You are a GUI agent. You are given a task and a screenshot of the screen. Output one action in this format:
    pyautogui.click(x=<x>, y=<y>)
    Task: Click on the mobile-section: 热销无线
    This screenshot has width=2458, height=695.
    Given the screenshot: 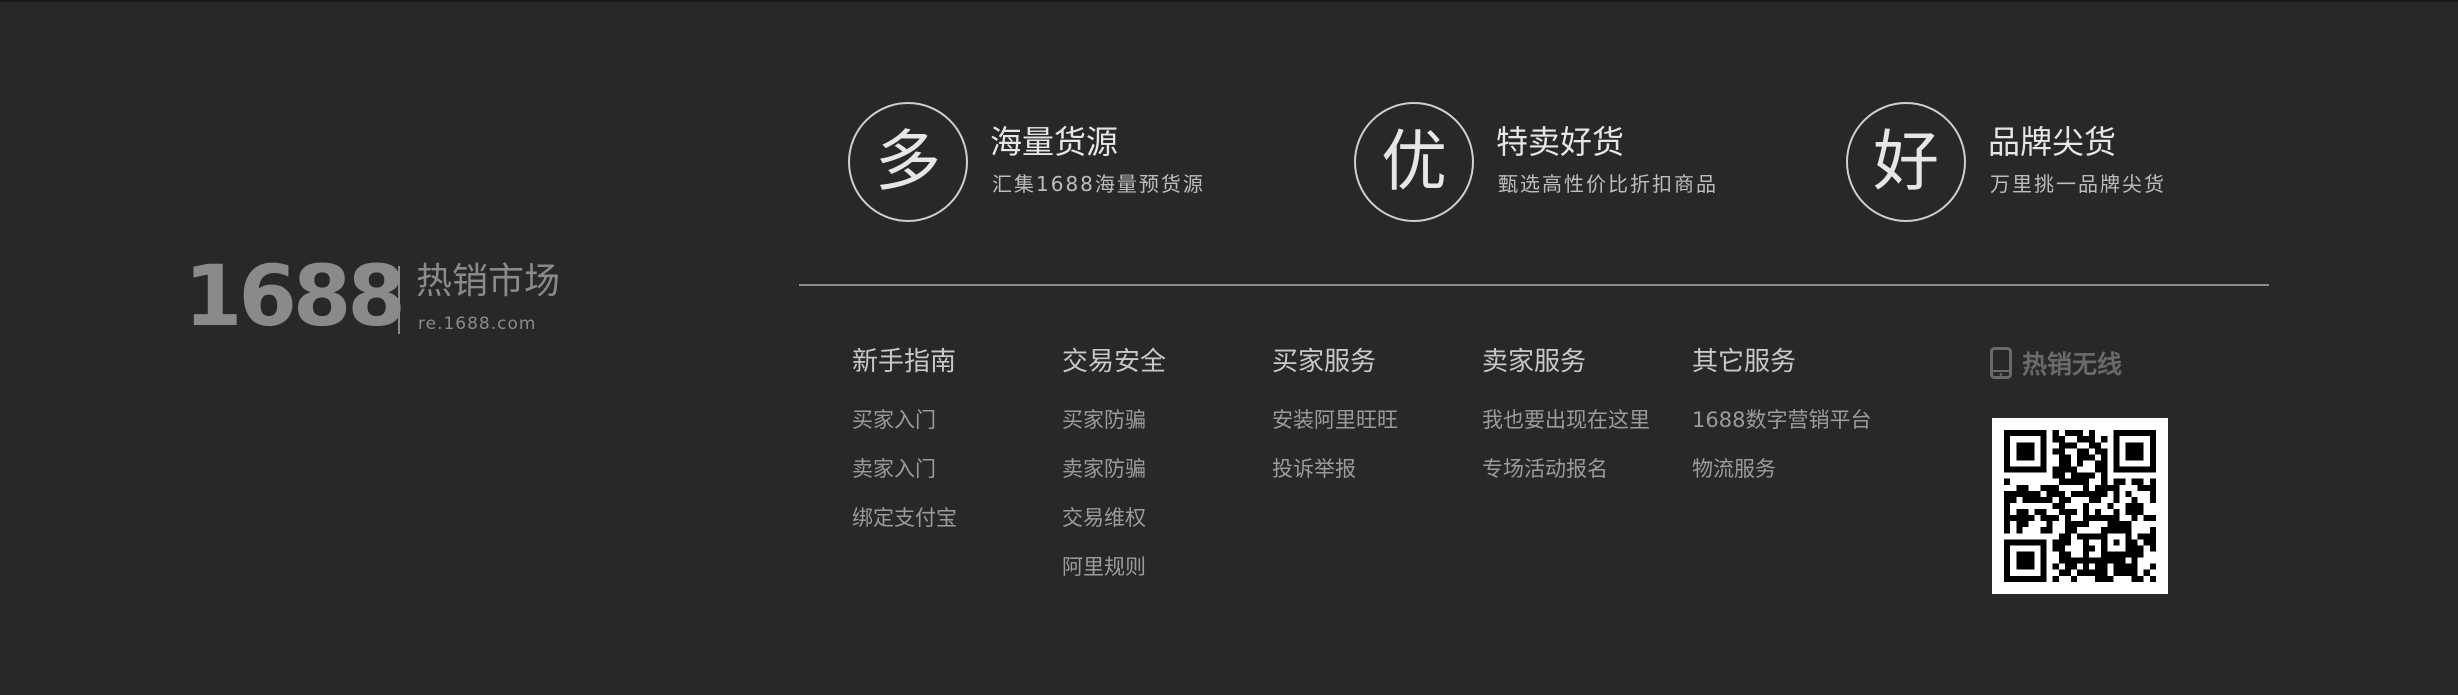 What is the action you would take?
    pyautogui.click(x=2056, y=363)
    